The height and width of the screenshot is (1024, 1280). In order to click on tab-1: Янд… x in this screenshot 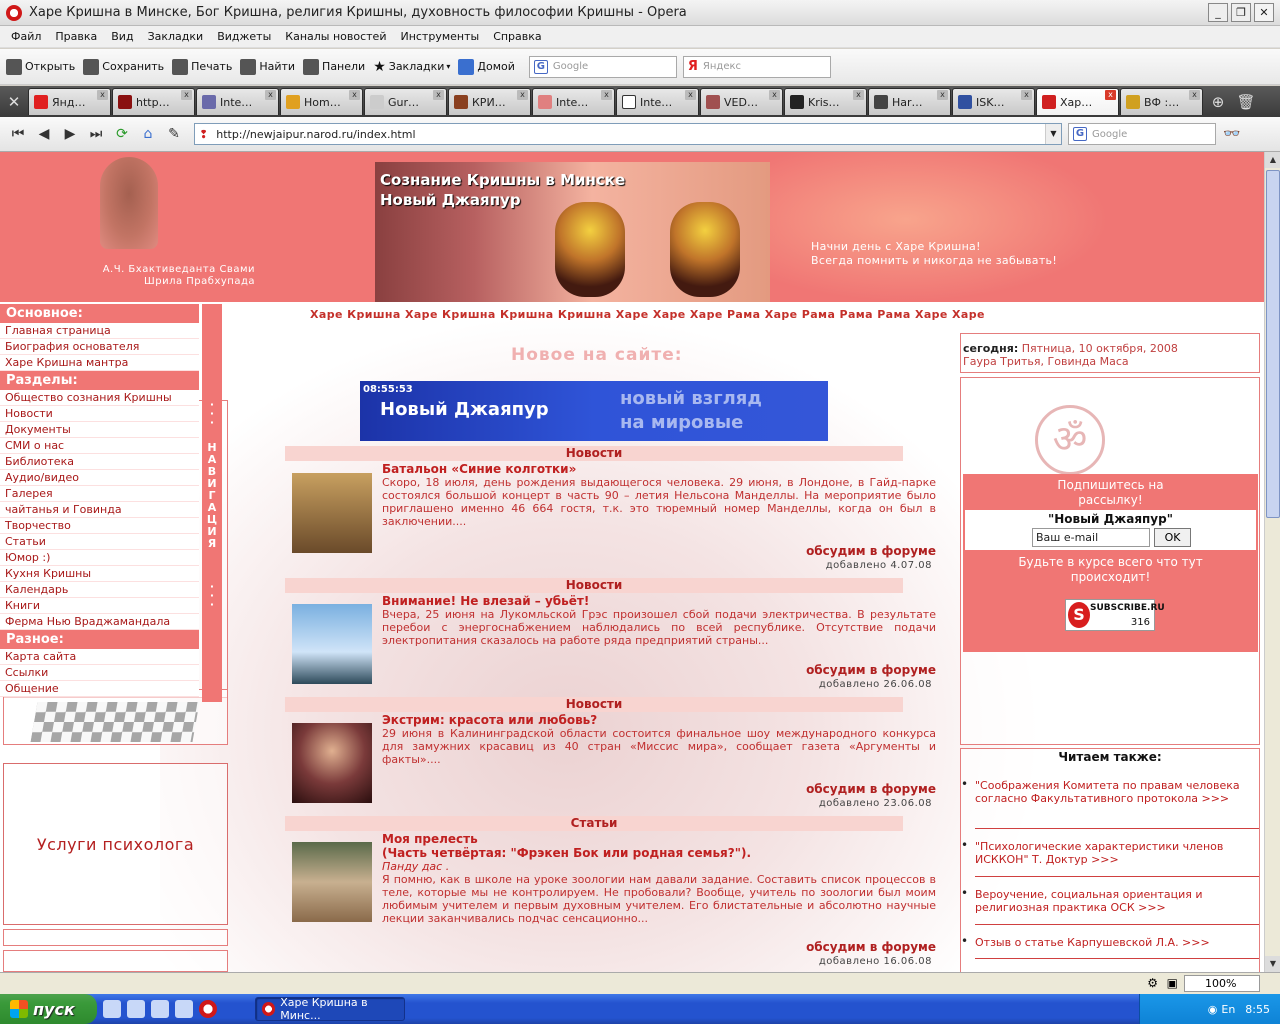, I will do `click(69, 101)`.